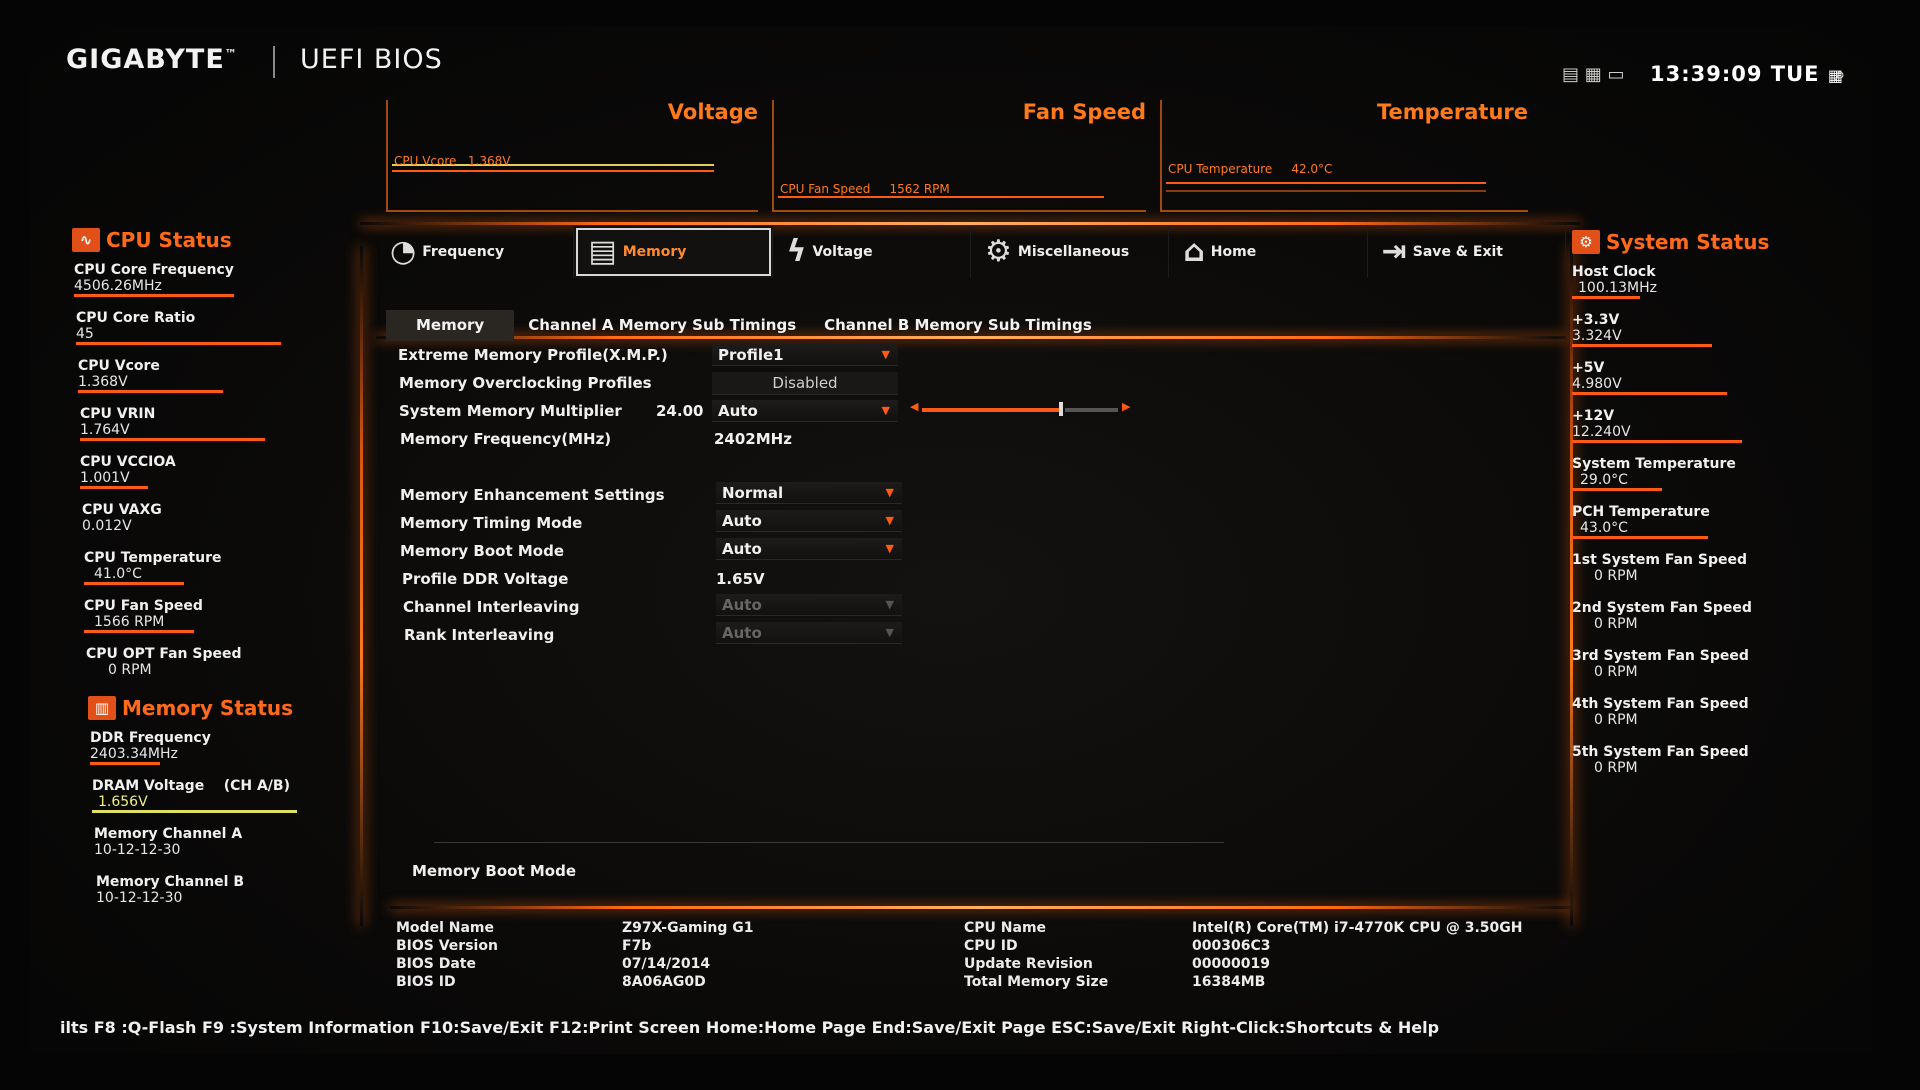 This screenshot has width=1920, height=1090. Describe the element at coordinates (122, 518) in the screenshot. I see `cpu-vaxg: CPU VAXG 0.012V` at that location.